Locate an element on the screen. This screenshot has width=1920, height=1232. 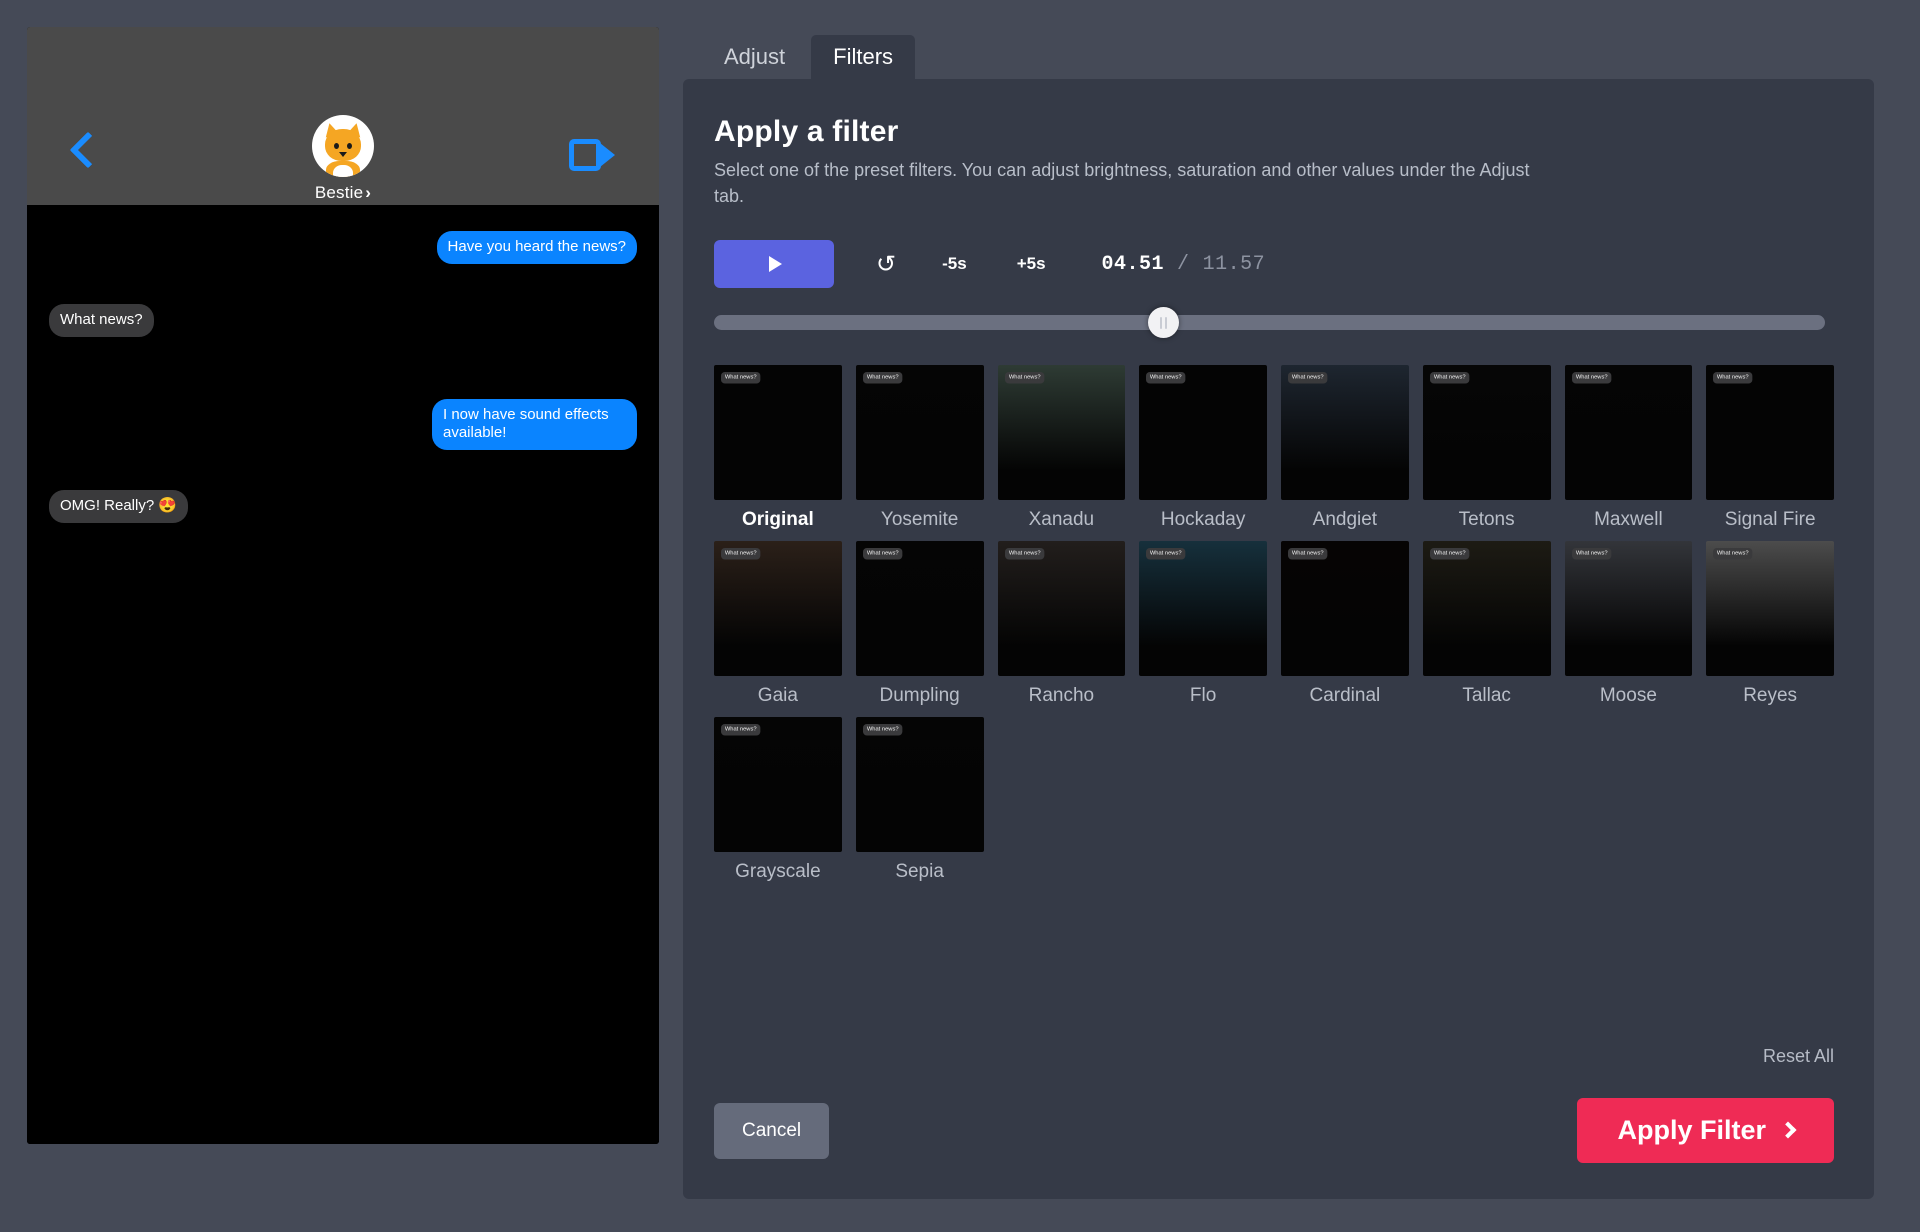
timeline-scrubber is located at coordinates (1269, 323).